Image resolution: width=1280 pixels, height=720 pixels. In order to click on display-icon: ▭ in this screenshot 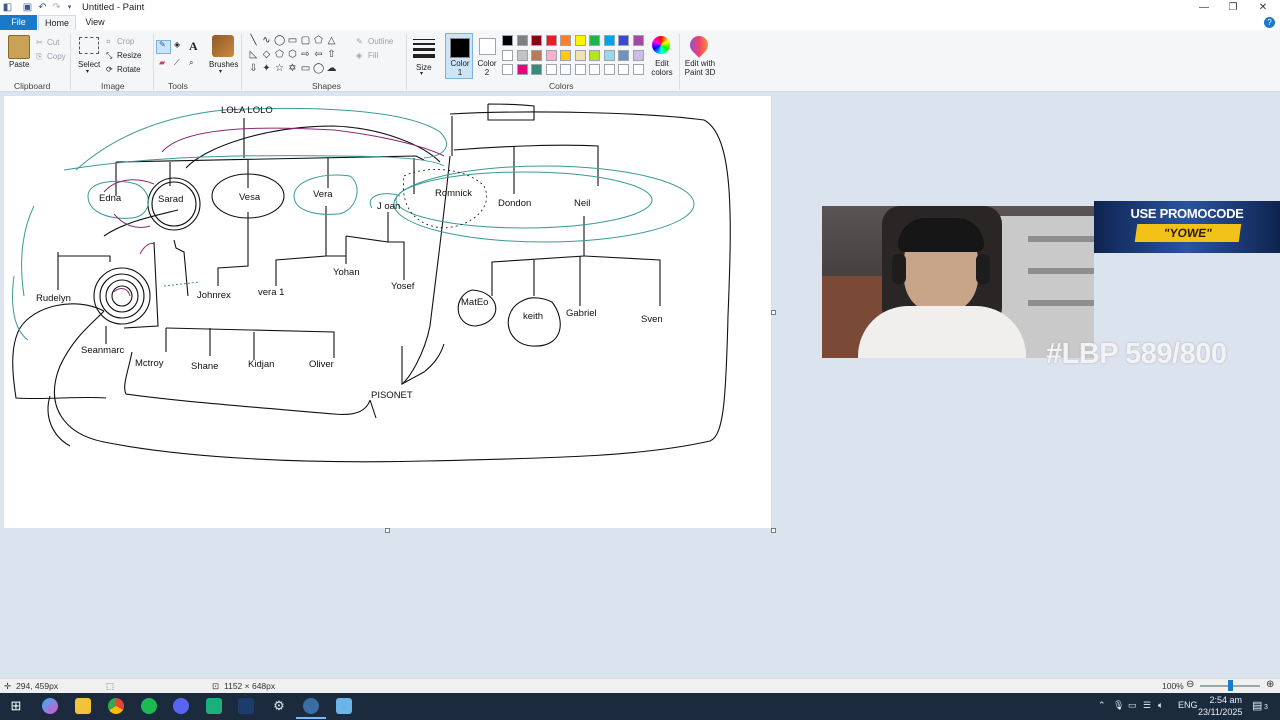, I will do `click(1132, 705)`.